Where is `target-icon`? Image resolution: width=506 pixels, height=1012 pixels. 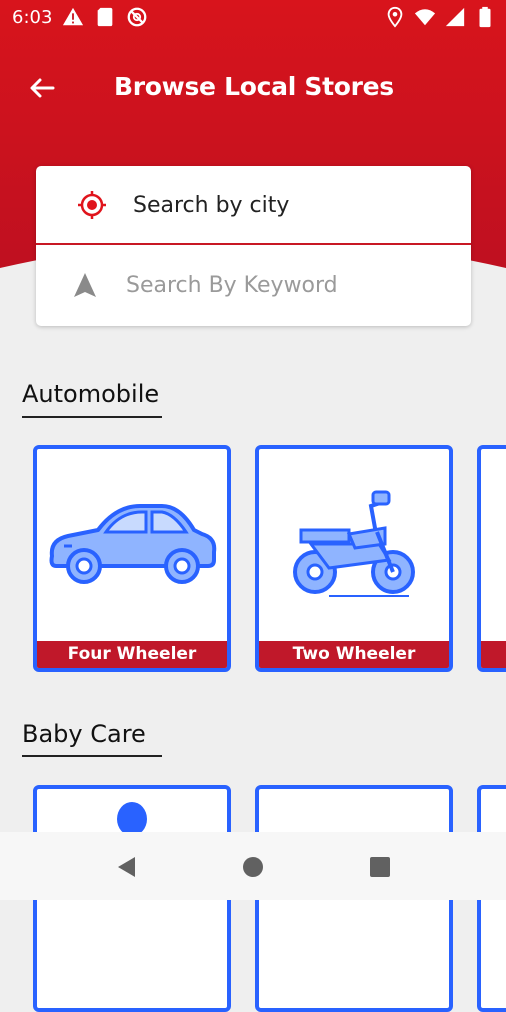
target-icon is located at coordinates (92, 205).